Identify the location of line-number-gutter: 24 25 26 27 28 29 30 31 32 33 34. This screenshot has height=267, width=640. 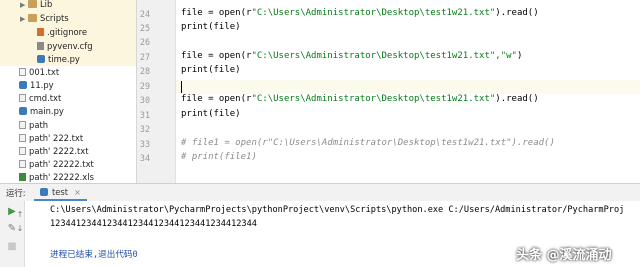
(156, 91).